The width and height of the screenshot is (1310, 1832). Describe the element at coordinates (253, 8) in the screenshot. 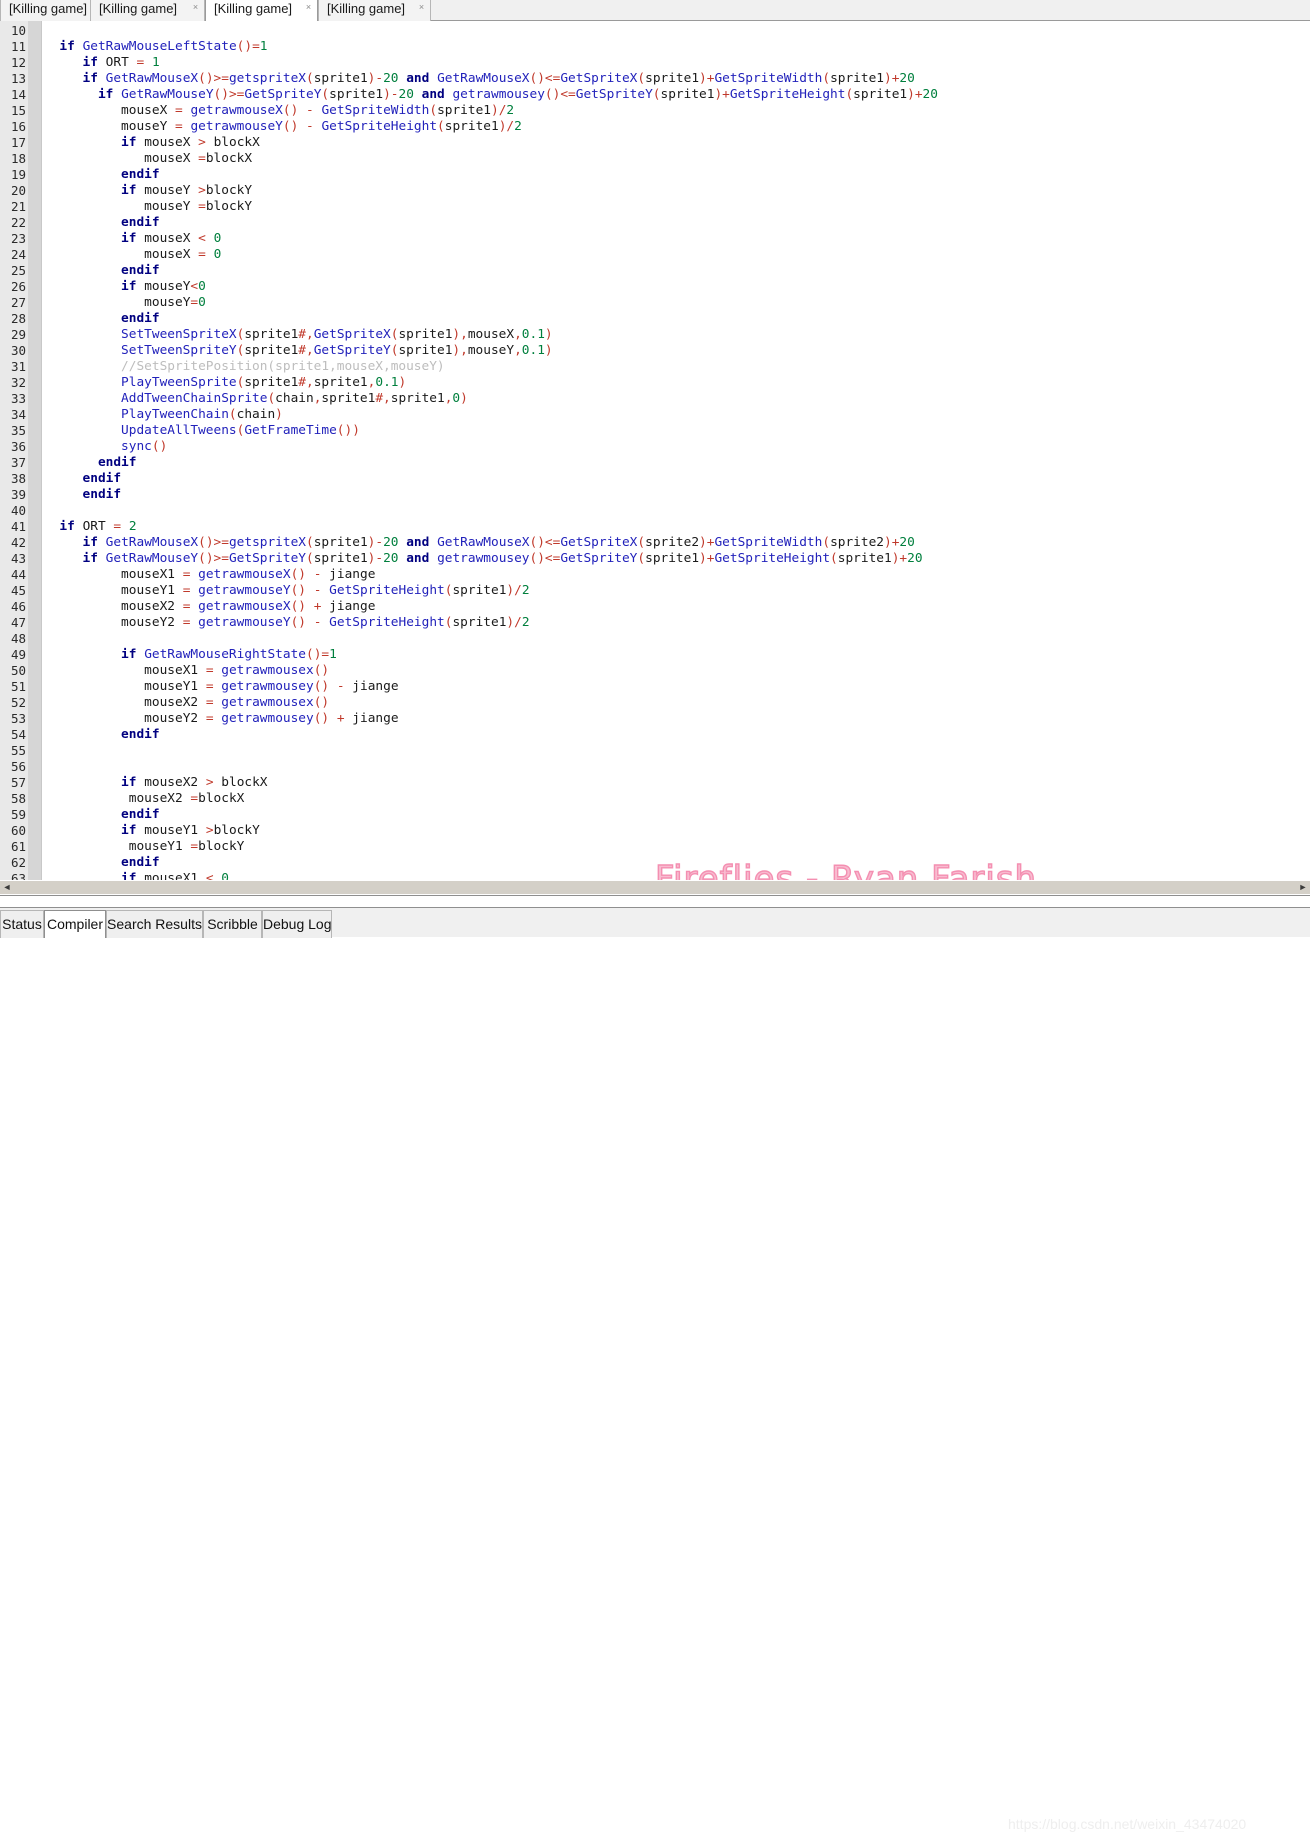

I see `editor-tab-label: [Killing game]` at that location.